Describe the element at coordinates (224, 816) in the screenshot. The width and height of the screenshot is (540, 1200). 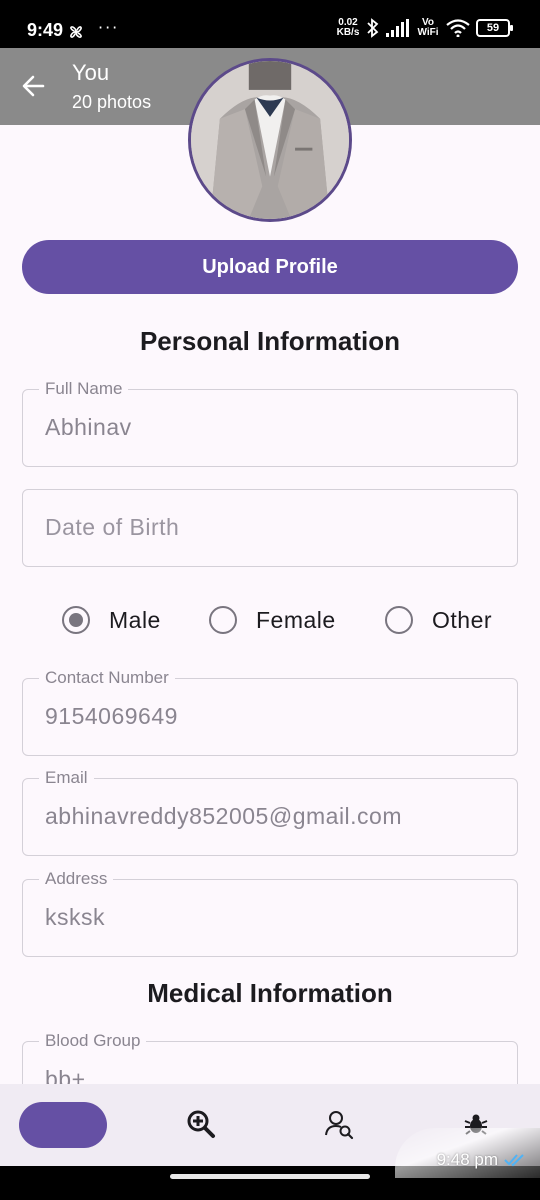
I see `email-value: abhinavreddy852005@gmail.com` at that location.